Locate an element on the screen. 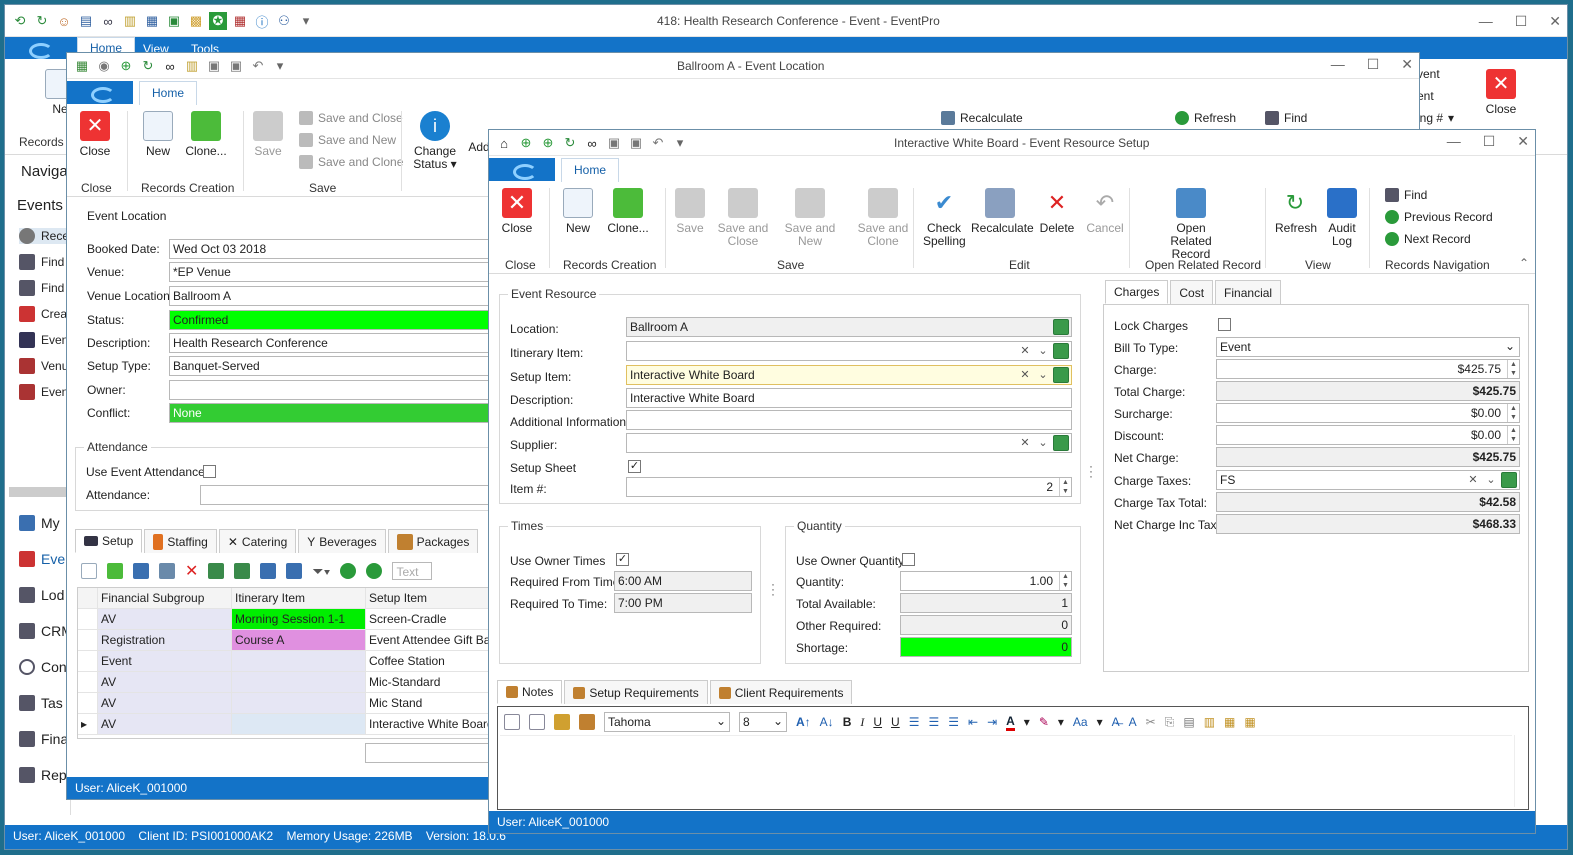 Image resolution: width=1573 pixels, height=855 pixels. table-cell: Mic Stand is located at coordinates (428, 703).